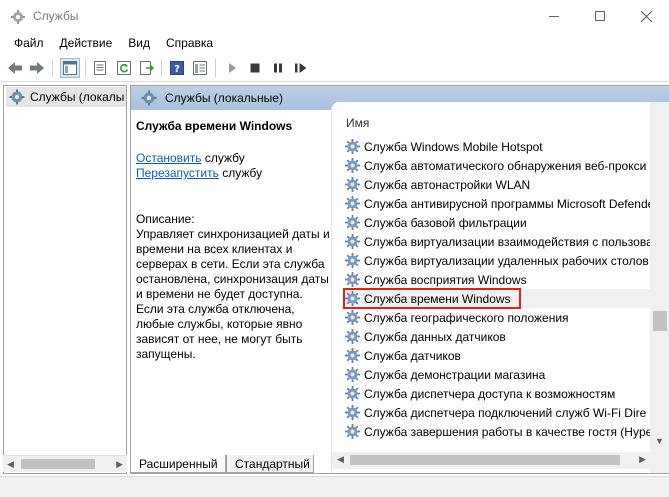 The height and width of the screenshot is (497, 669). Describe the element at coordinates (70, 68) in the screenshot. I see `console-tree-button` at that location.